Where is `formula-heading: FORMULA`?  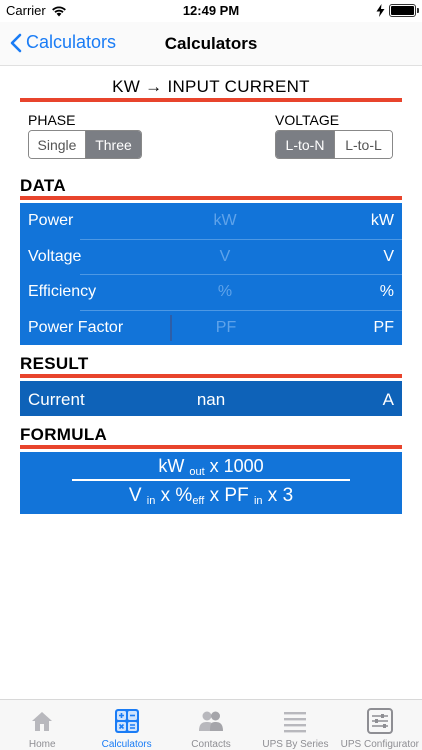 formula-heading: FORMULA is located at coordinates (64, 434).